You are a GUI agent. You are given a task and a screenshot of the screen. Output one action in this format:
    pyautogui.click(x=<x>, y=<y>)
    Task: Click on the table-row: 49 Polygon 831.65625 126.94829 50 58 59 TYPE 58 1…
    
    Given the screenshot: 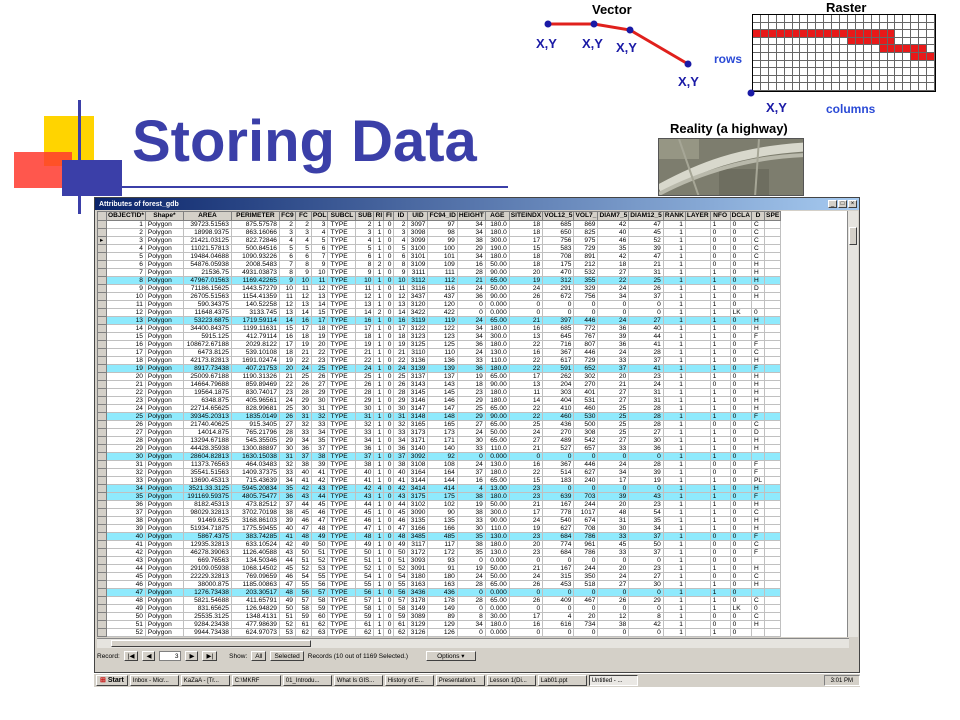 What is the action you would take?
    pyautogui.click(x=439, y=608)
    